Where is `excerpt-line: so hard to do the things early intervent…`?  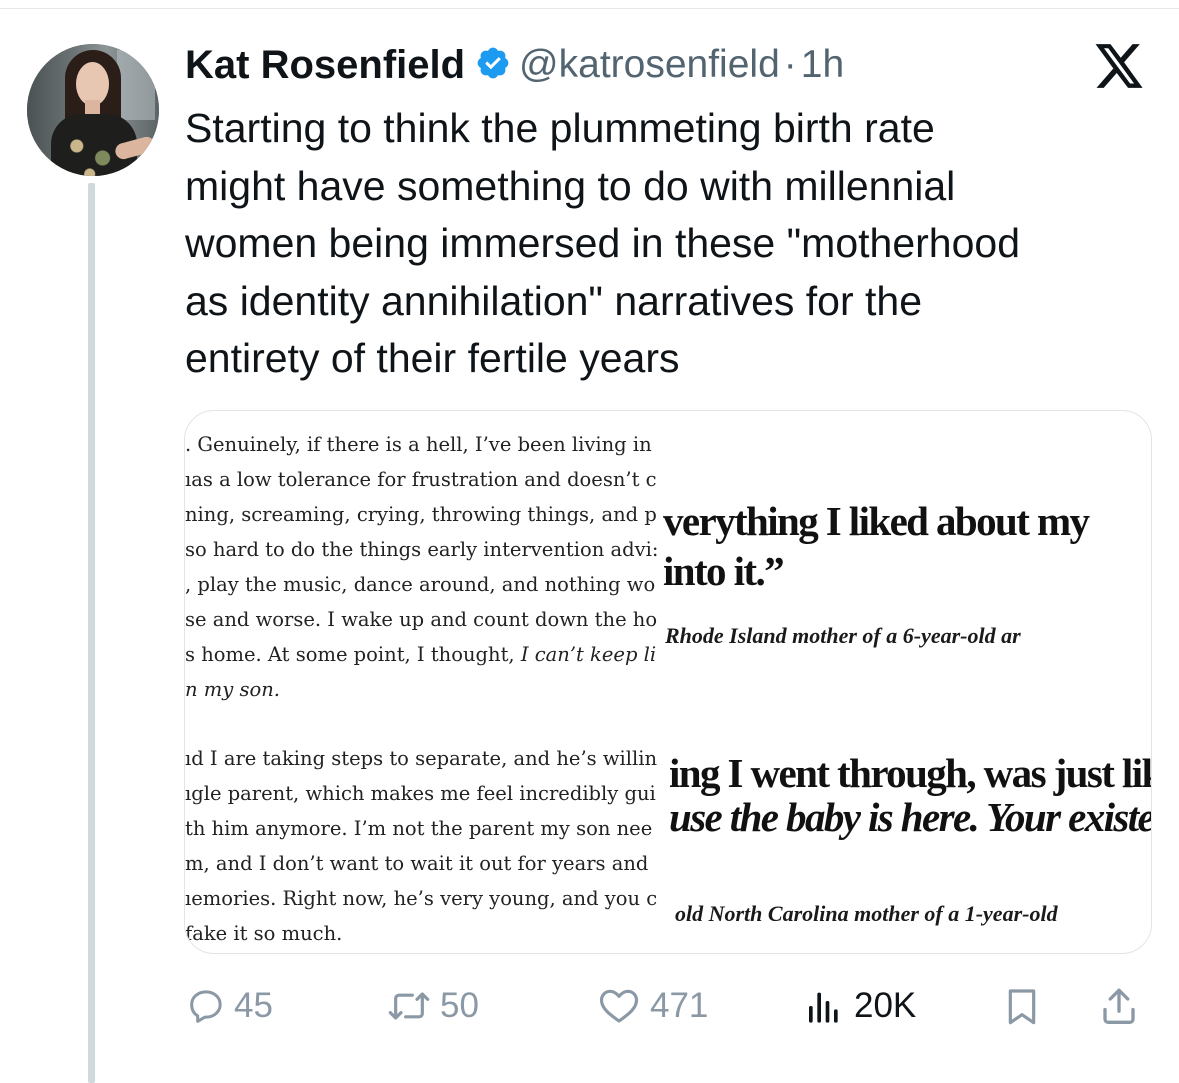 excerpt-line: so hard to do the things early intervent… is located at coordinates (422, 549).